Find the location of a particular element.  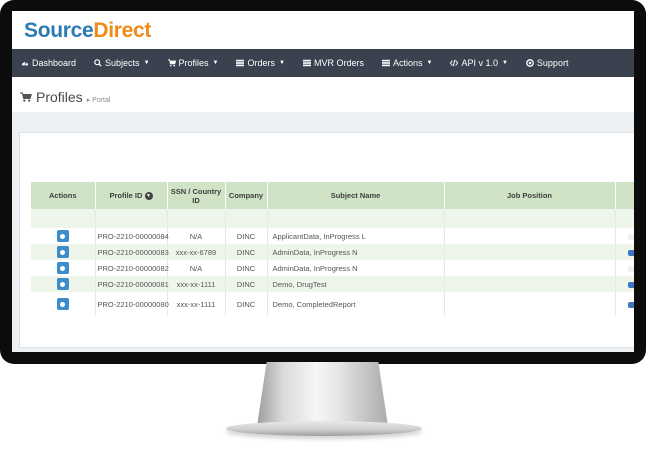

nav-api: API v 1.0 ▼ is located at coordinates (478, 63).